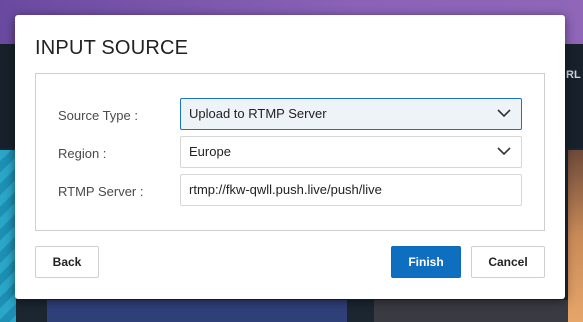 Image resolution: width=583 pixels, height=322 pixels. What do you see at coordinates (67, 262) in the screenshot?
I see `back-button: Back` at bounding box center [67, 262].